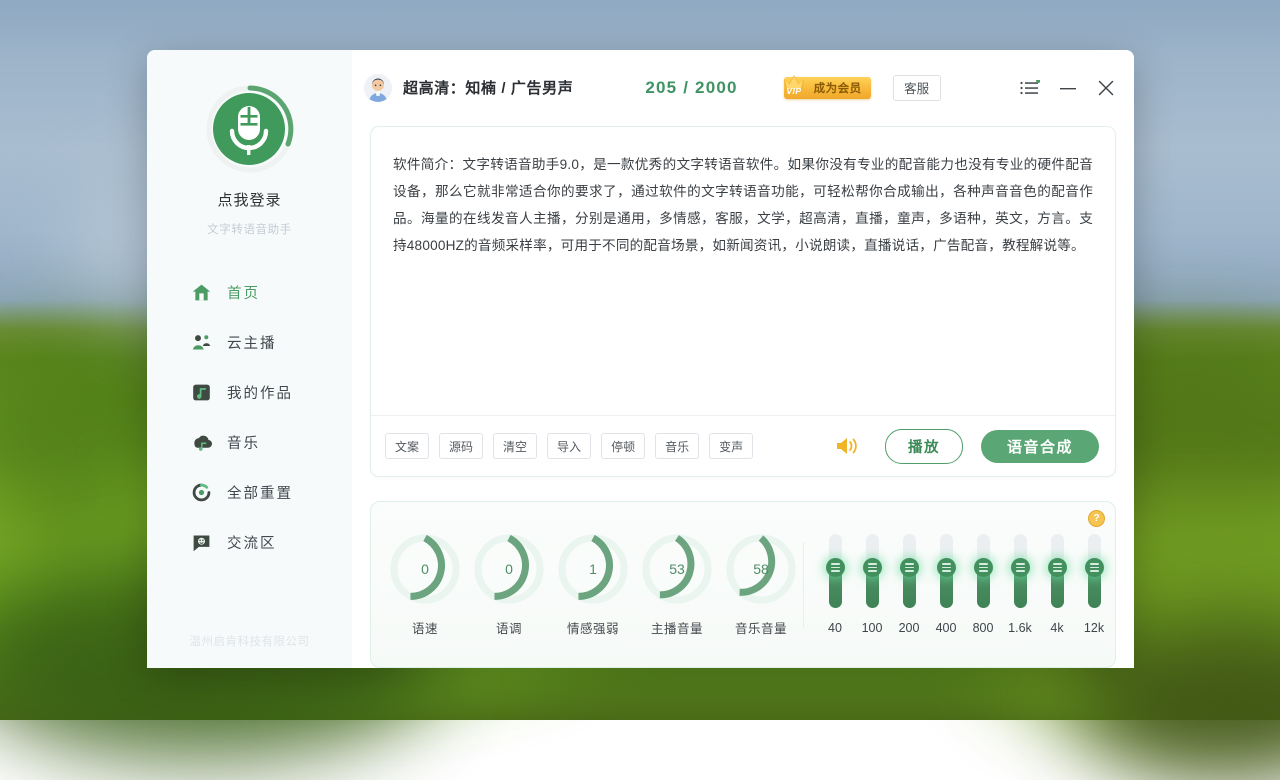 The height and width of the screenshot is (780, 1280). I want to click on sidebar-item-label: 云主播, so click(252, 342).